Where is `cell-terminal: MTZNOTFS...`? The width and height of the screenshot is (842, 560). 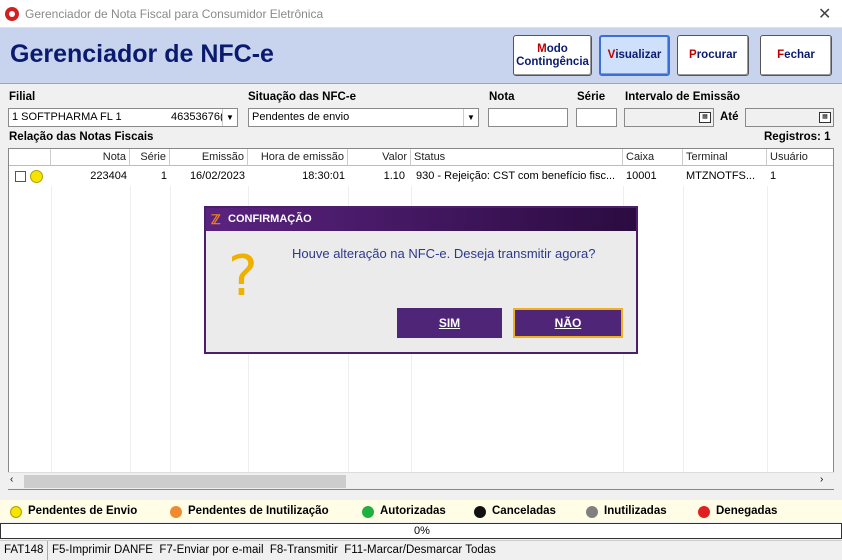 cell-terminal: MTZNOTFS... is located at coordinates (721, 176).